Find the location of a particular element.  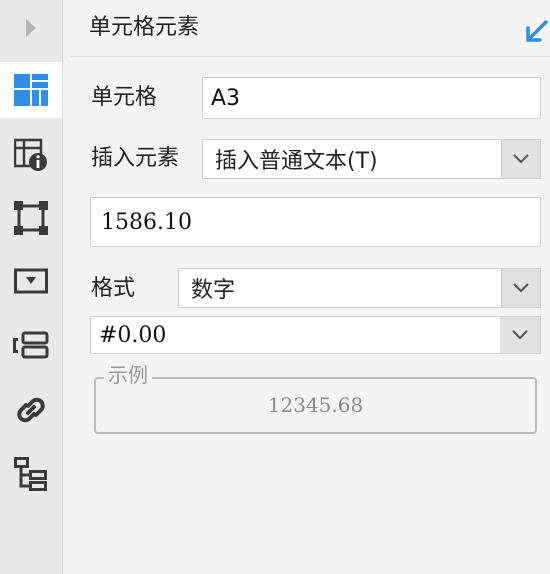

cell-address-input: A3 is located at coordinates (371, 98).